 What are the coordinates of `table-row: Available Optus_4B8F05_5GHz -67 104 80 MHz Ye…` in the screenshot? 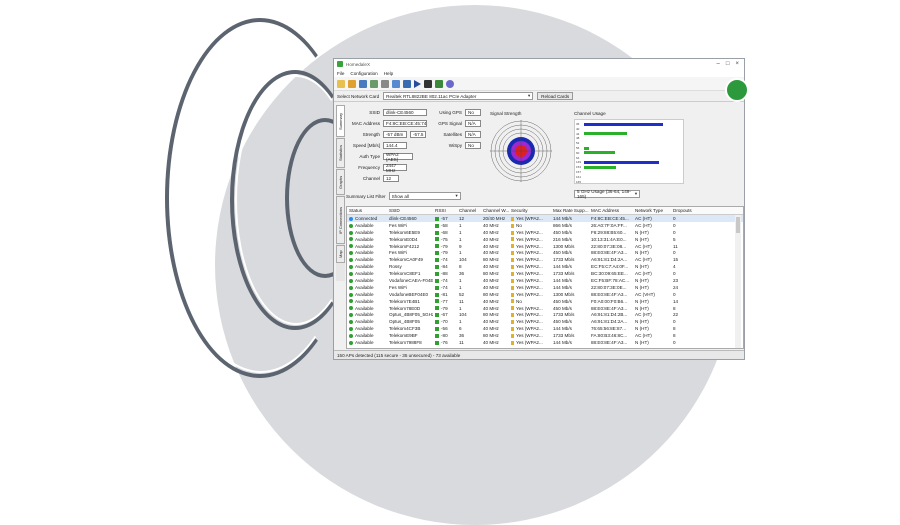 It's located at (545, 314).